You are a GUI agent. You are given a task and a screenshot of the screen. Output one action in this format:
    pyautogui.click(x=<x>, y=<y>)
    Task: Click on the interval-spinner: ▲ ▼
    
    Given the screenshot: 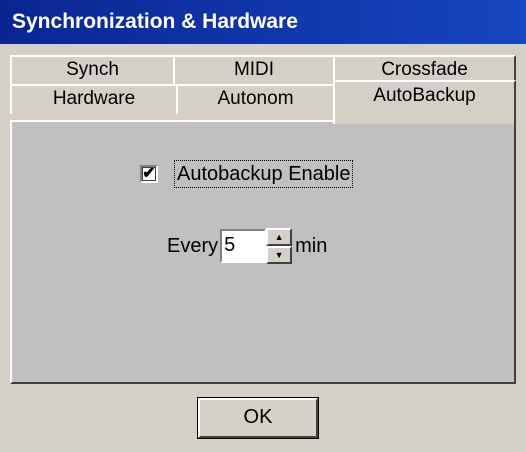 What is the action you would take?
    pyautogui.click(x=279, y=246)
    